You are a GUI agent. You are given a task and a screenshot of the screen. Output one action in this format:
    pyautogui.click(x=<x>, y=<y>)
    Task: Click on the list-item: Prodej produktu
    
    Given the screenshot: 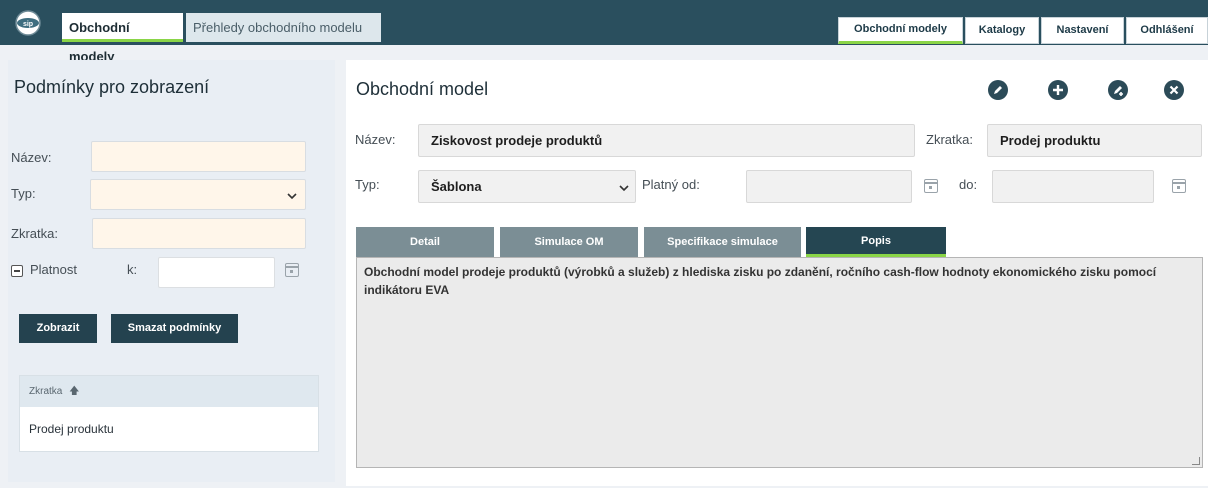 What is the action you would take?
    pyautogui.click(x=169, y=429)
    